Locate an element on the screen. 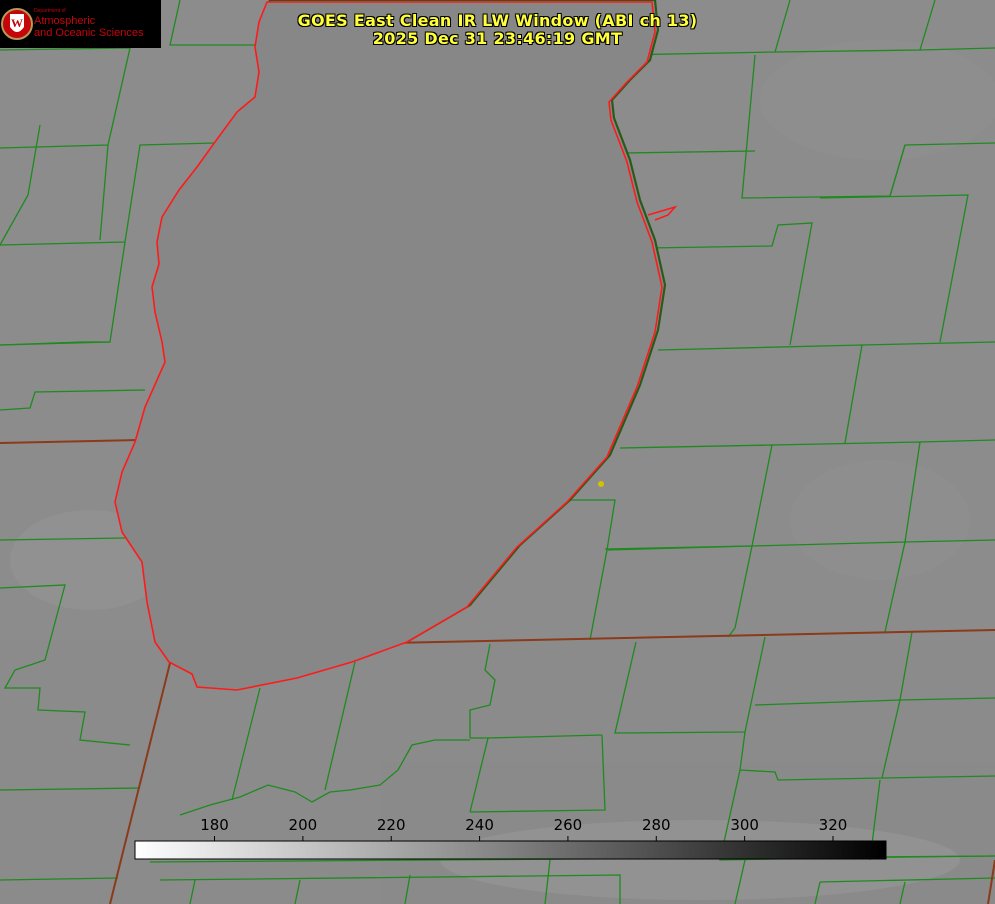 The height and width of the screenshot is (904, 995). logo-line-2: and Oceanic Sciences is located at coordinates (89, 33).